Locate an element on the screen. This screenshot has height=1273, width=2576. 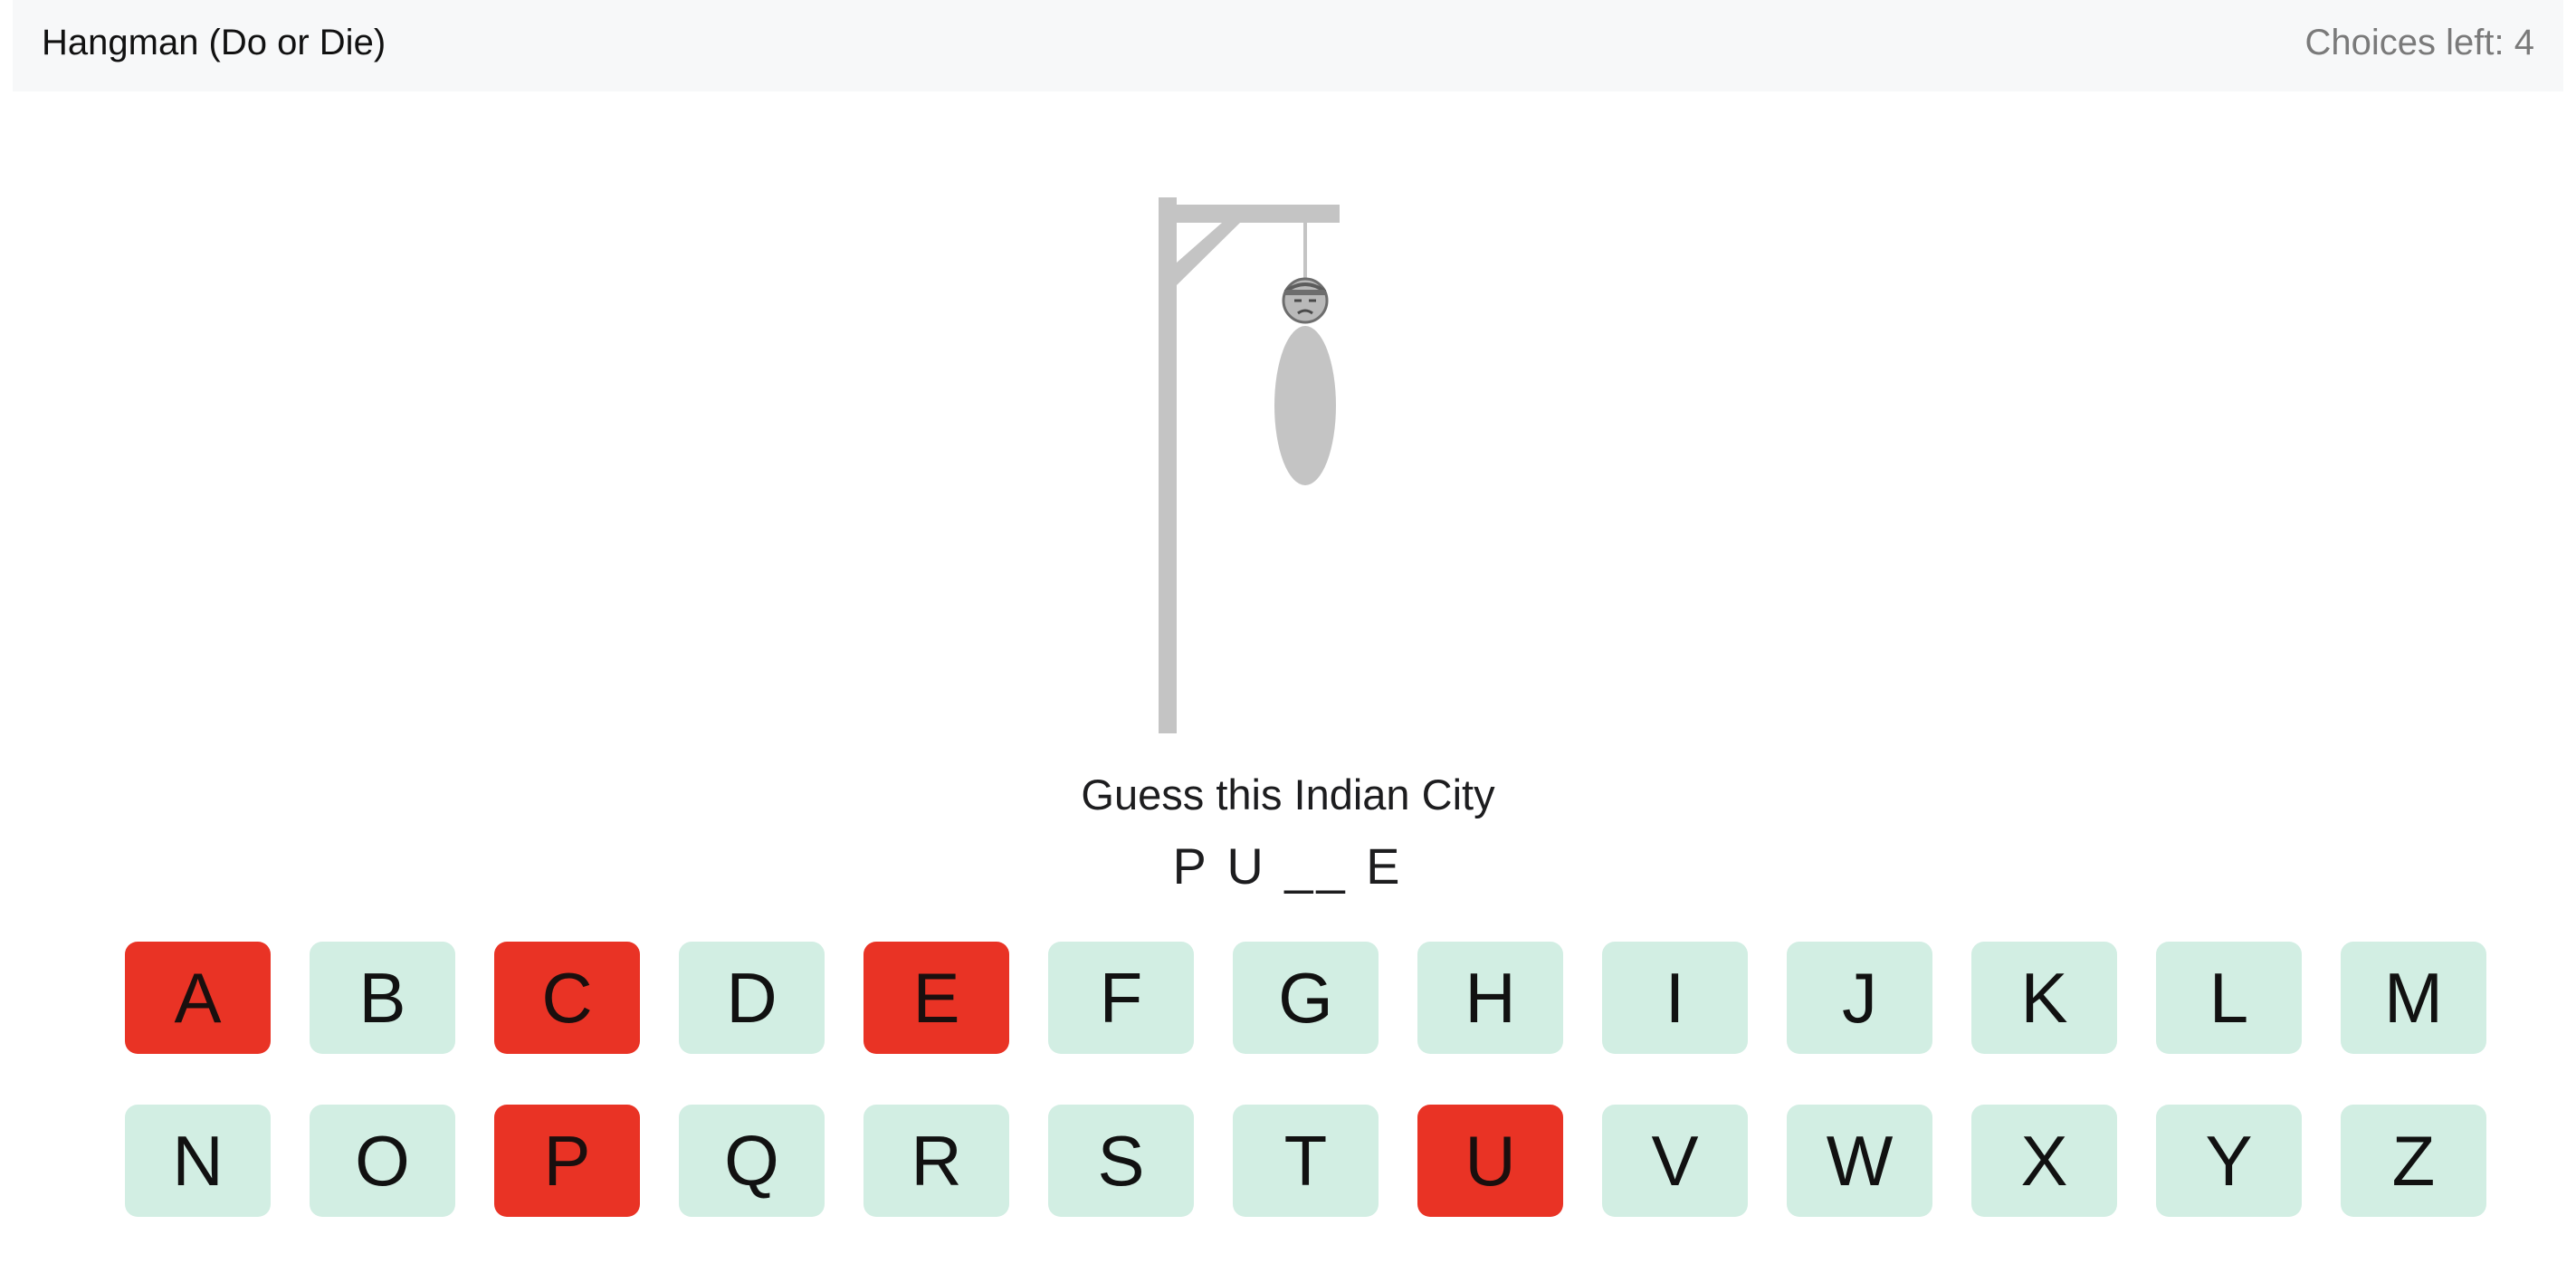
letter-key-g: G is located at coordinates (1306, 998).